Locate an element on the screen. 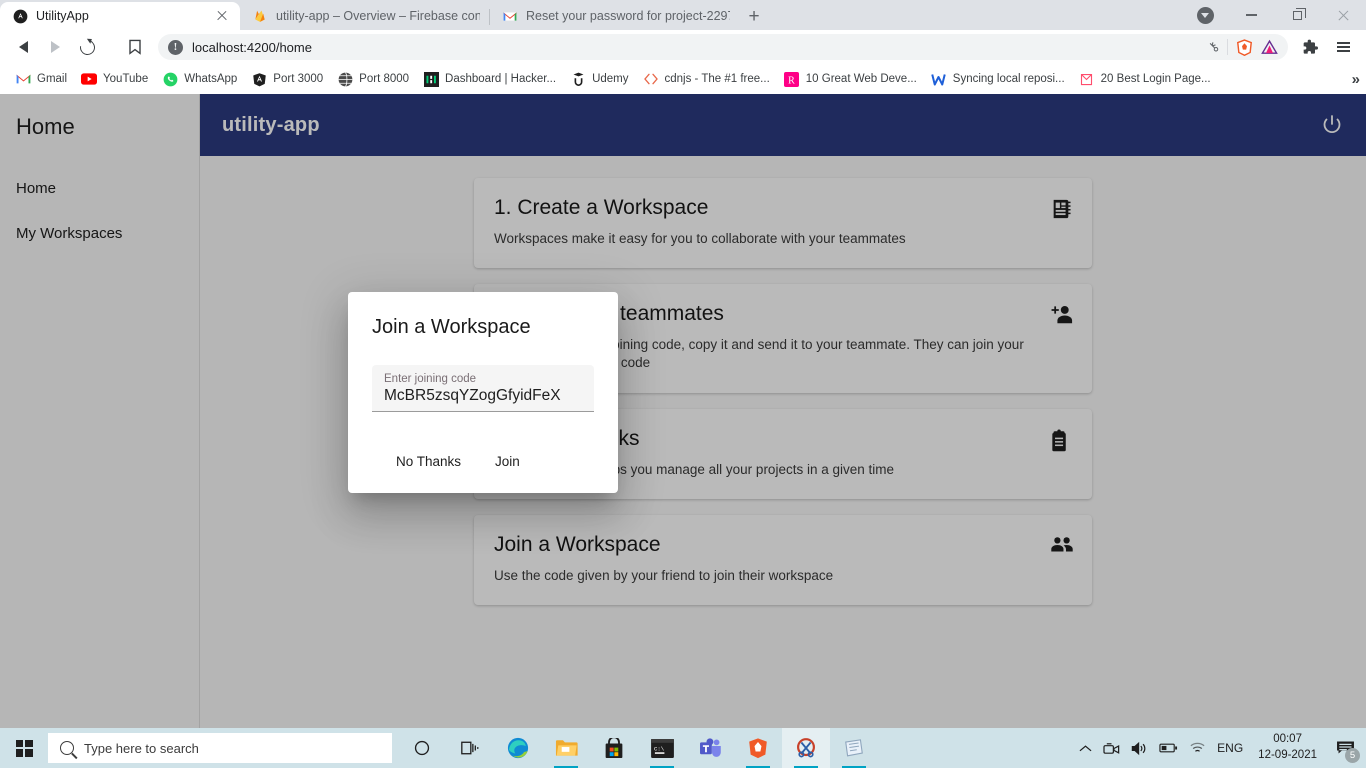  dialog-title: Join a Workspace is located at coordinates (451, 327).